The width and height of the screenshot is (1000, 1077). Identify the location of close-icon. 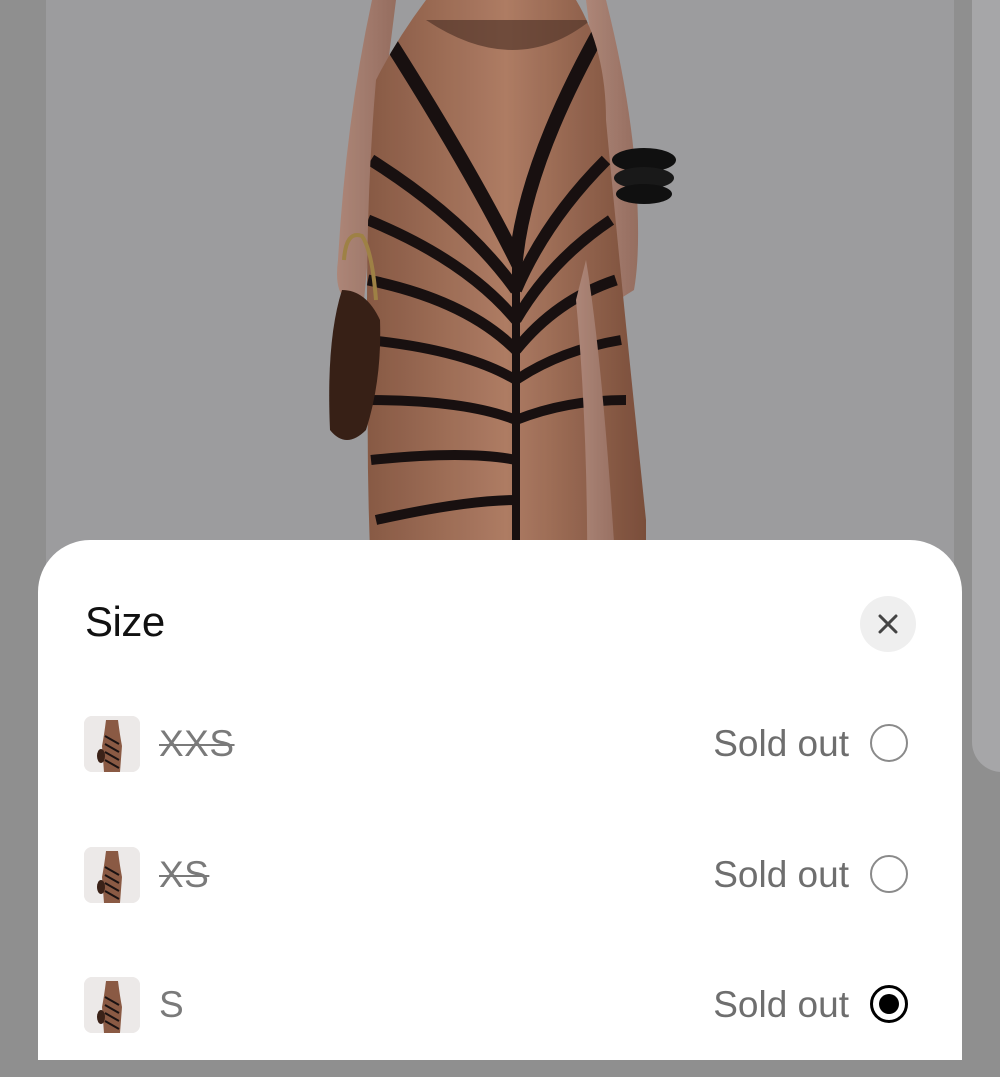
(888, 624).